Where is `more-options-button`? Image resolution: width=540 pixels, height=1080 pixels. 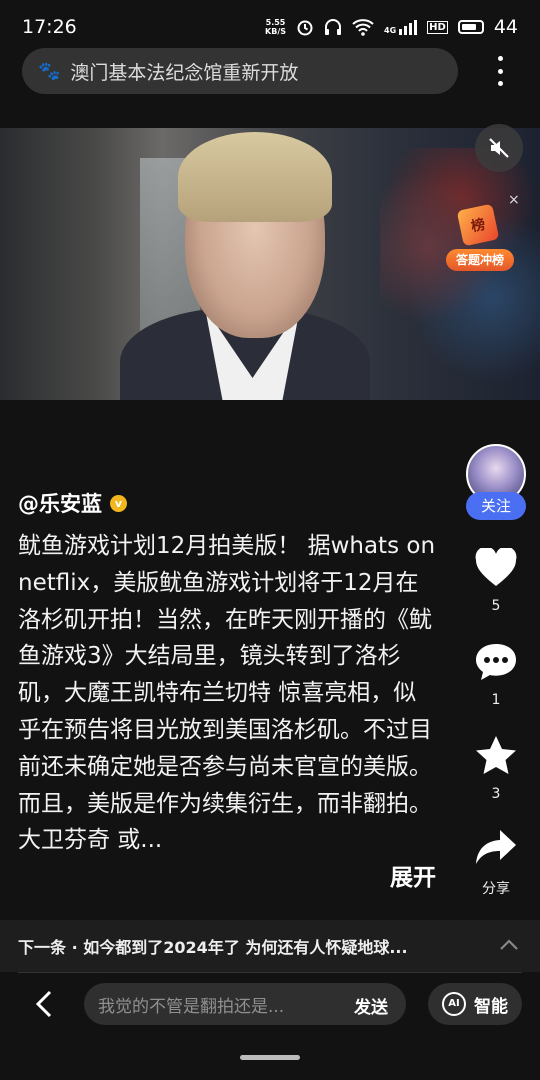
more-options-button is located at coordinates (500, 71).